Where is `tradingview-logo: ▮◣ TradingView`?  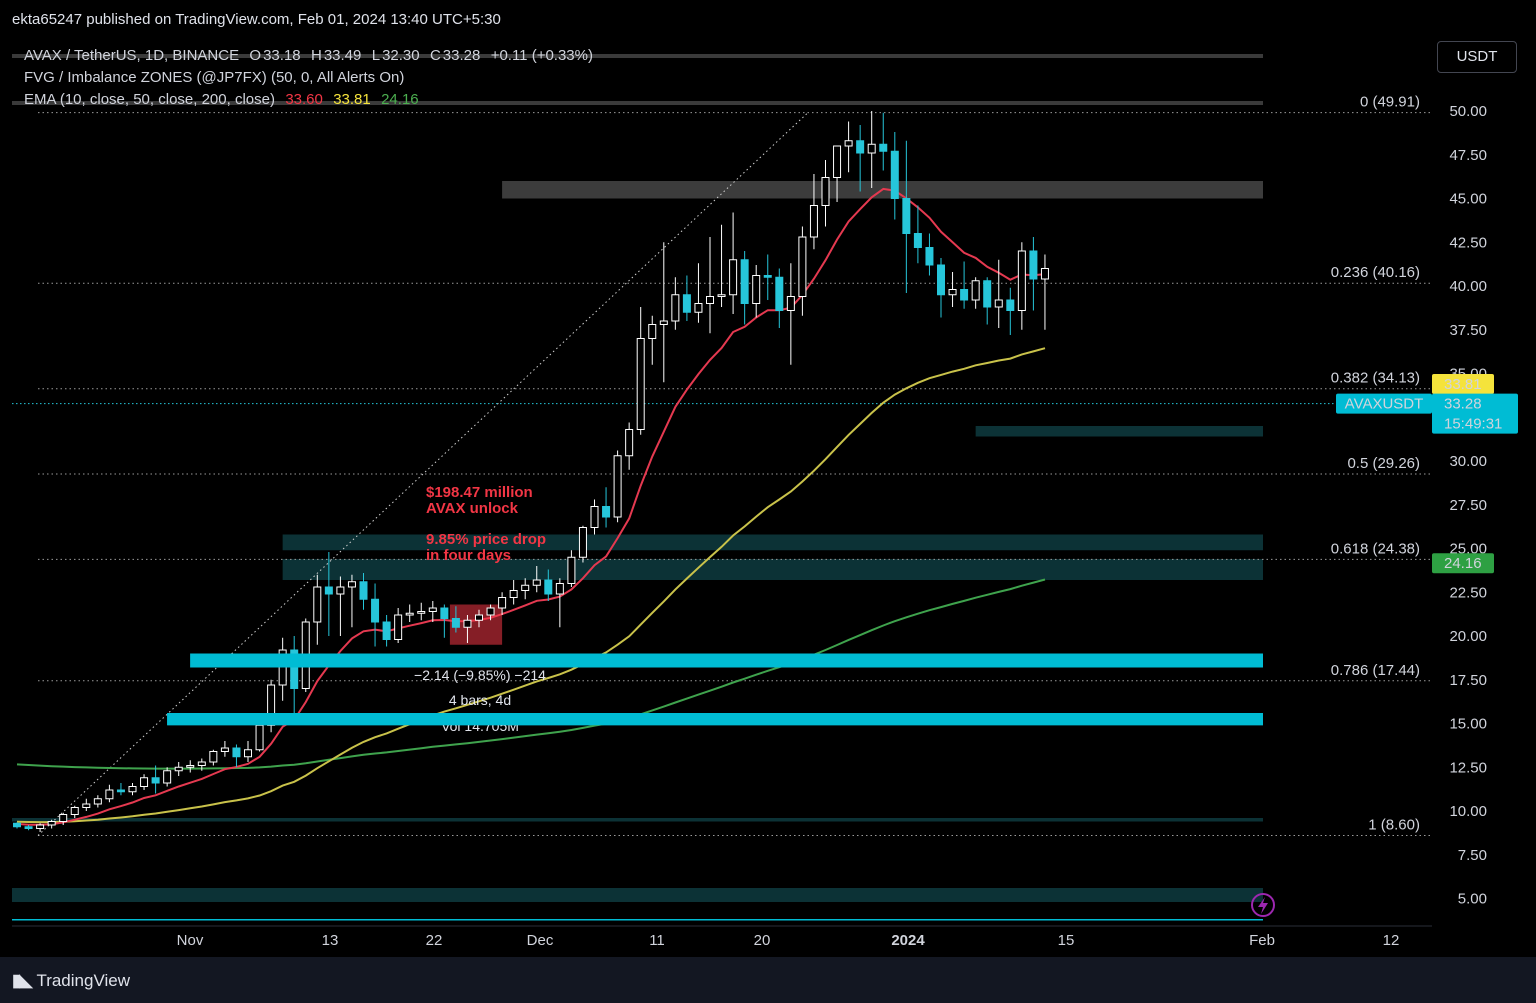 tradingview-logo: ▮◣ TradingView is located at coordinates (71, 981).